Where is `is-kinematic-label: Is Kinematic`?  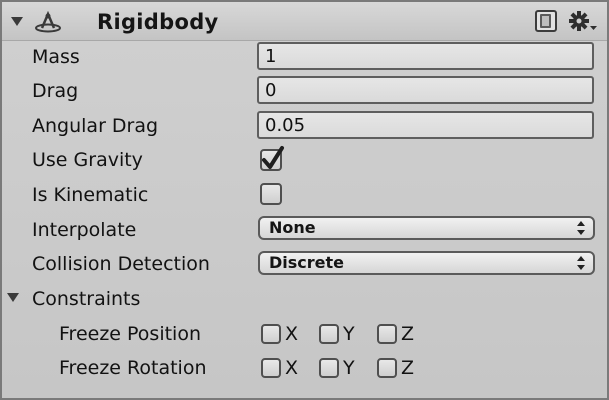
is-kinematic-label: Is Kinematic is located at coordinates (90, 195).